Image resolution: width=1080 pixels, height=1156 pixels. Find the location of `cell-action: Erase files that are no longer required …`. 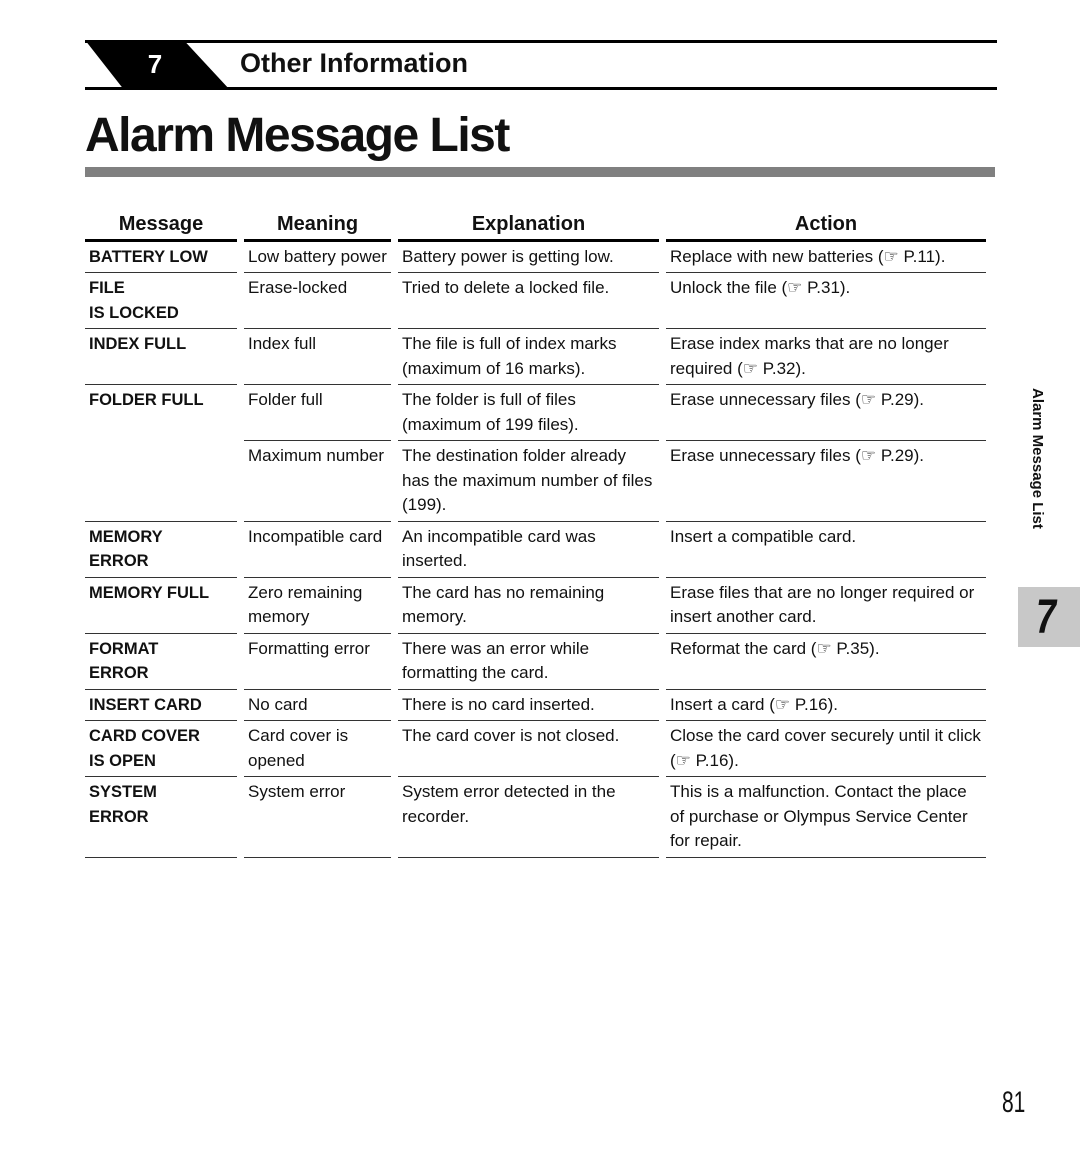

cell-action: Erase files that are no longer required … is located at coordinates (826, 606).